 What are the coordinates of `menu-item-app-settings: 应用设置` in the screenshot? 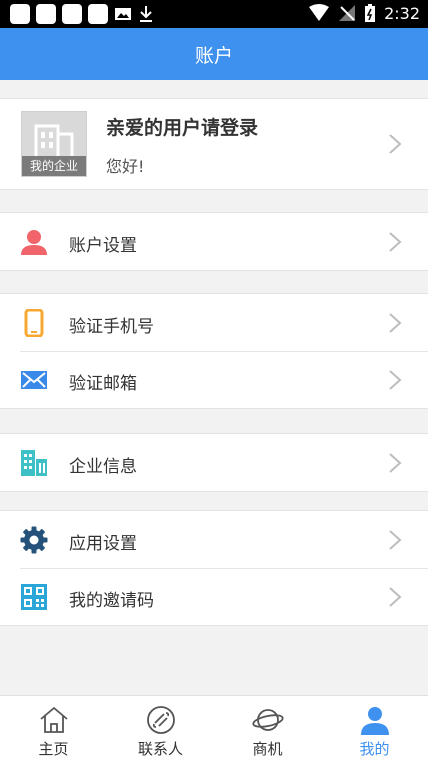 It's located at (214, 539).